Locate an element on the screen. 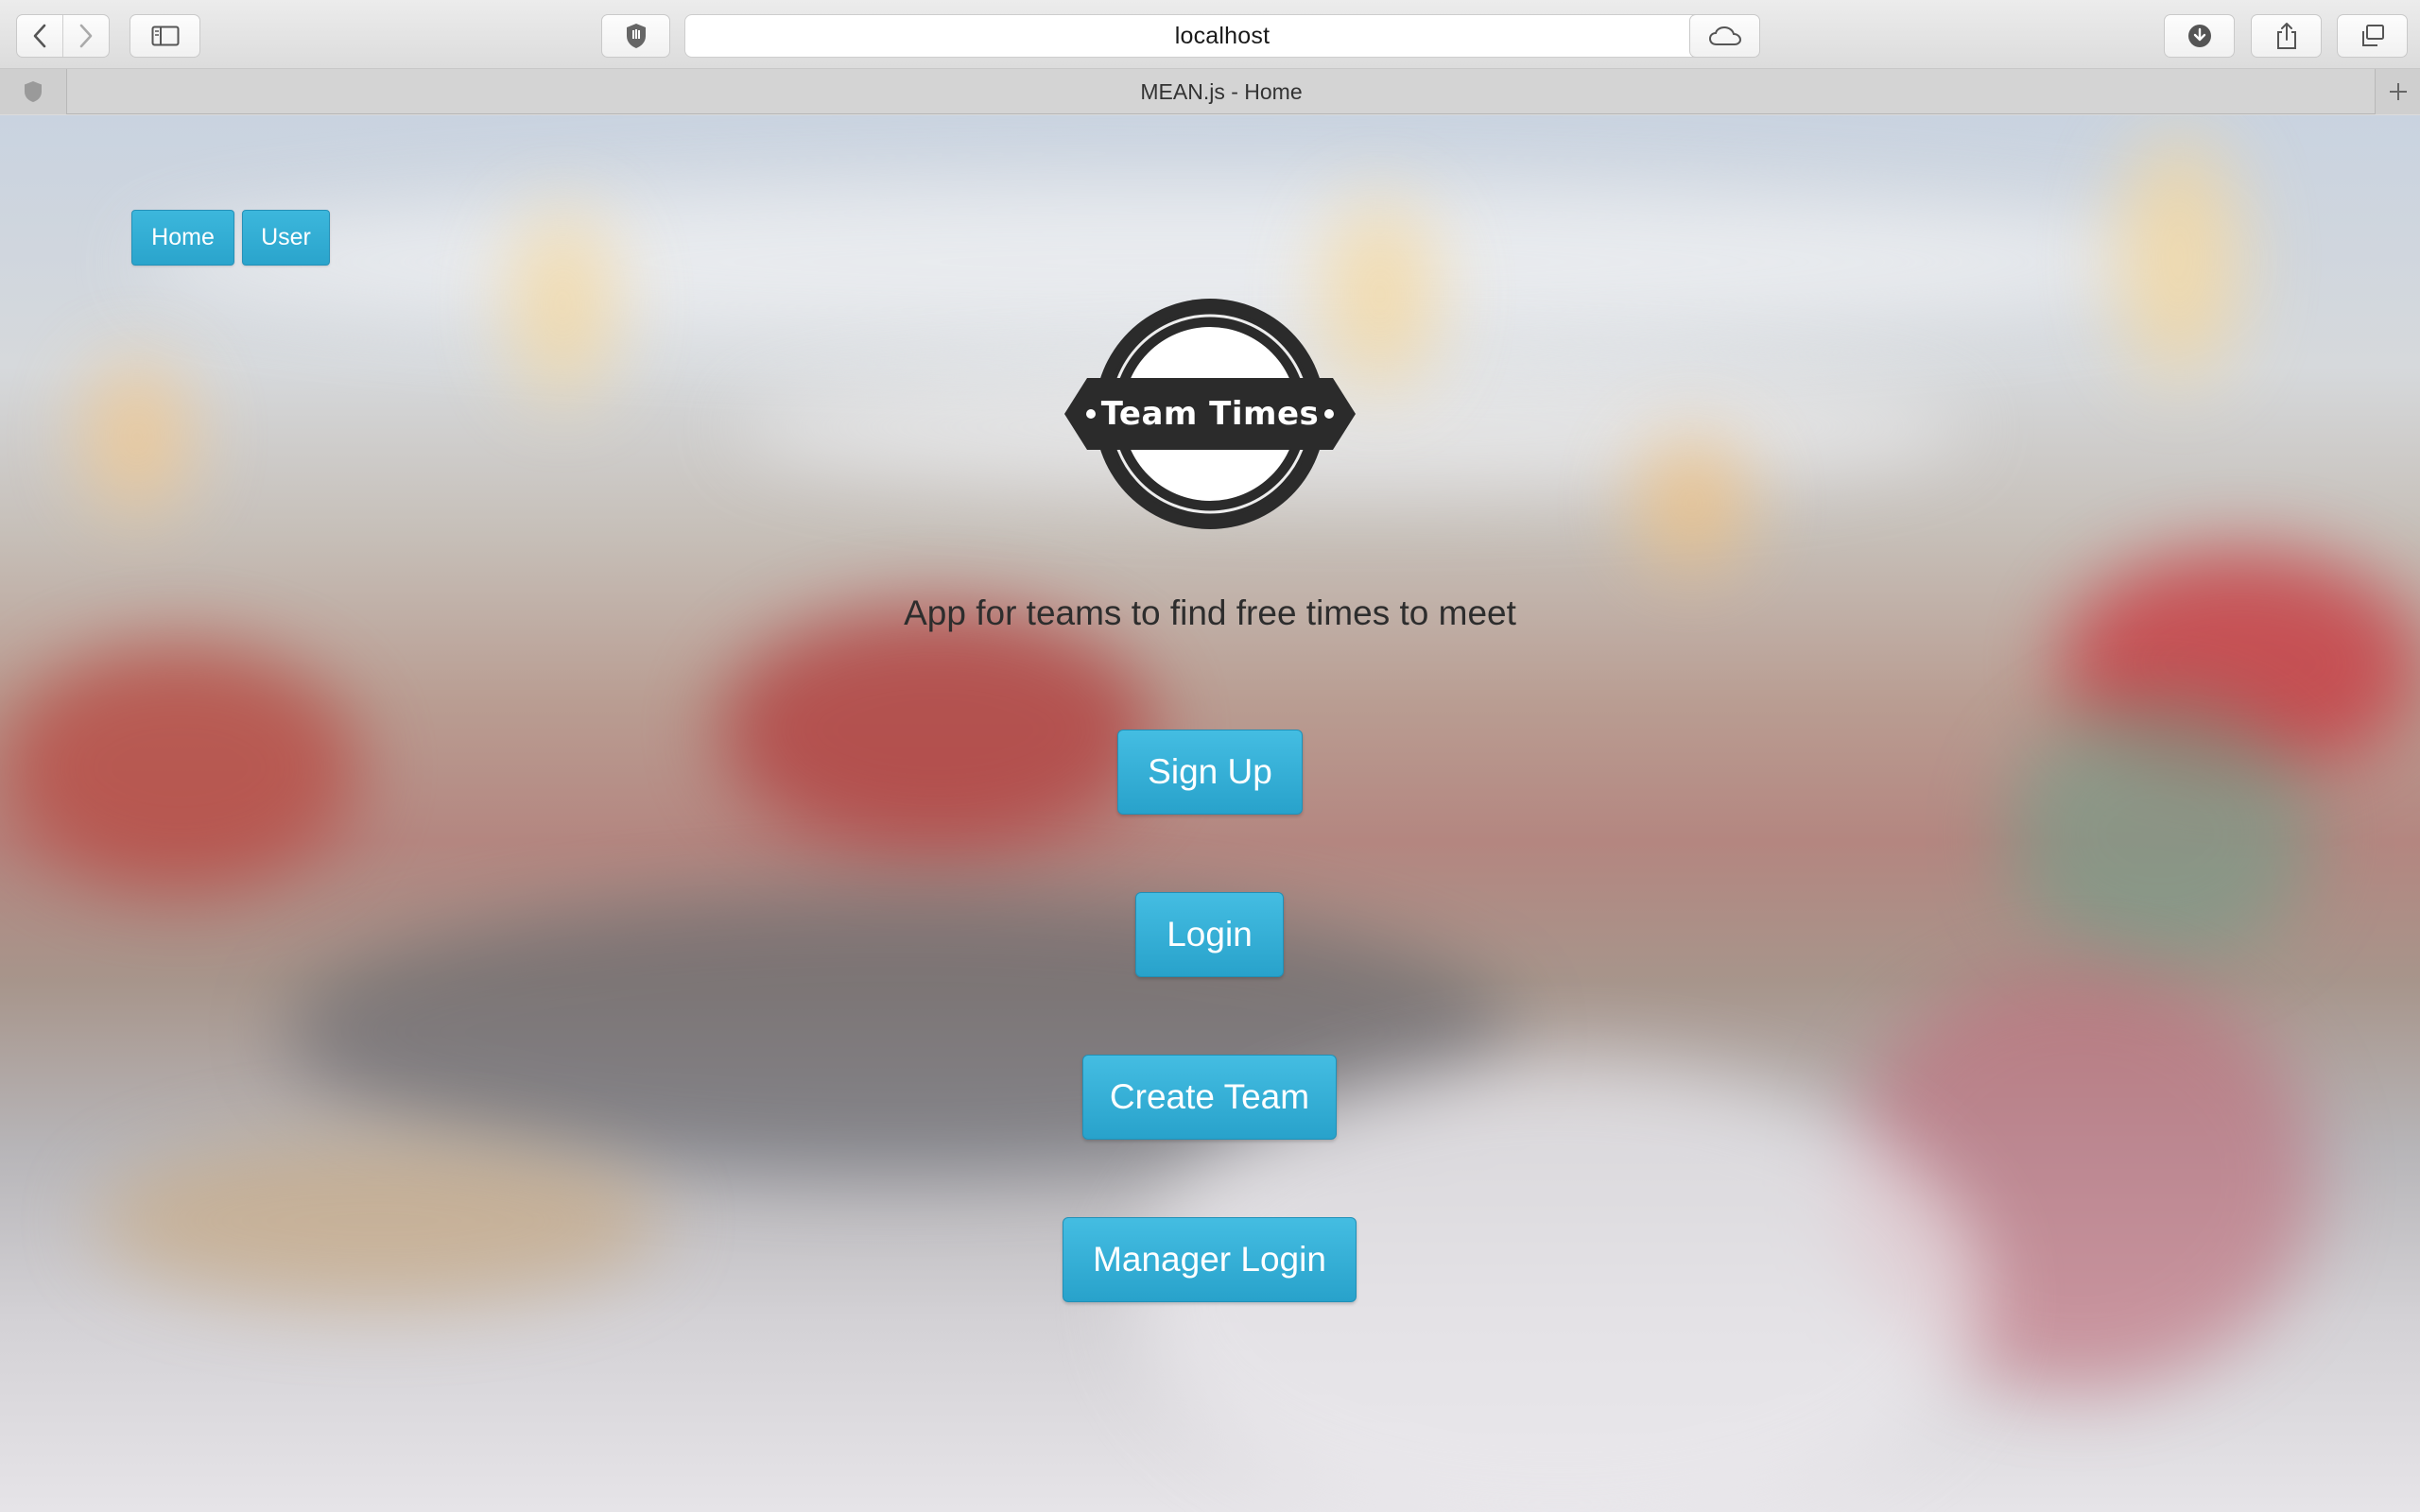 The width and height of the screenshot is (2420, 1512). address-bar: localhost is located at coordinates (1222, 36).